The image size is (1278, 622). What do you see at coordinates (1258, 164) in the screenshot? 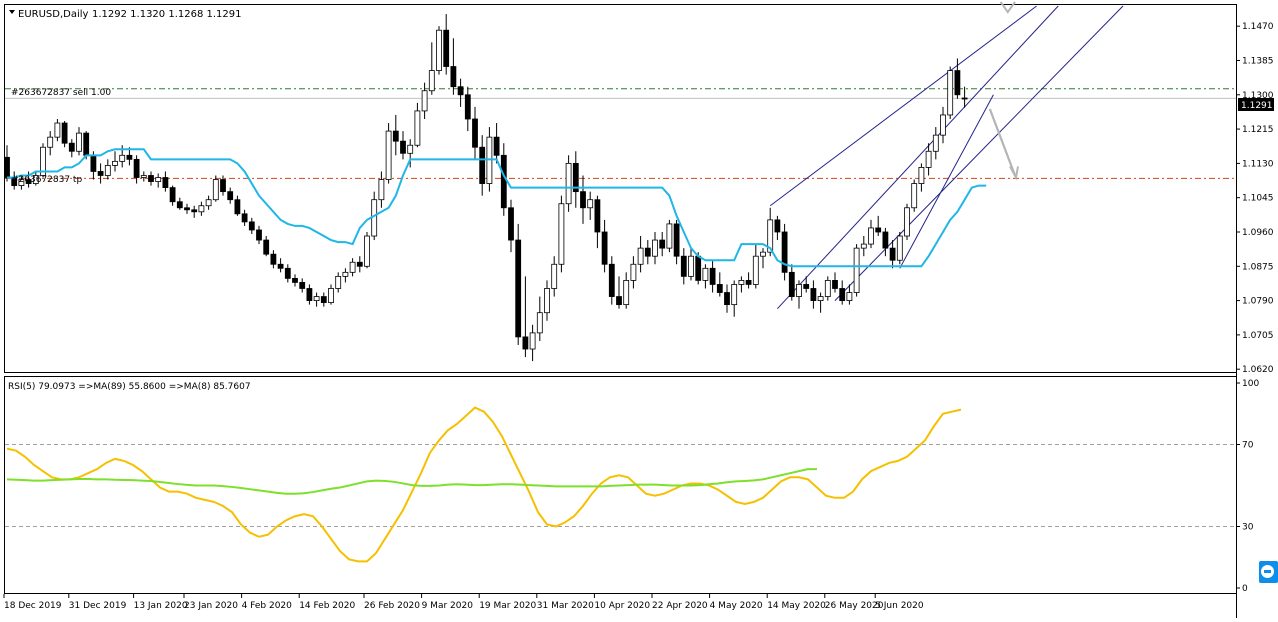
I see `price-tick-label: 1.1130` at bounding box center [1258, 164].